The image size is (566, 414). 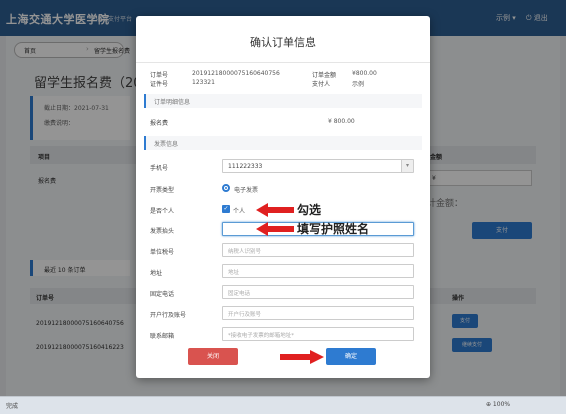 I want to click on landline-label: 固定电话, so click(x=162, y=294).